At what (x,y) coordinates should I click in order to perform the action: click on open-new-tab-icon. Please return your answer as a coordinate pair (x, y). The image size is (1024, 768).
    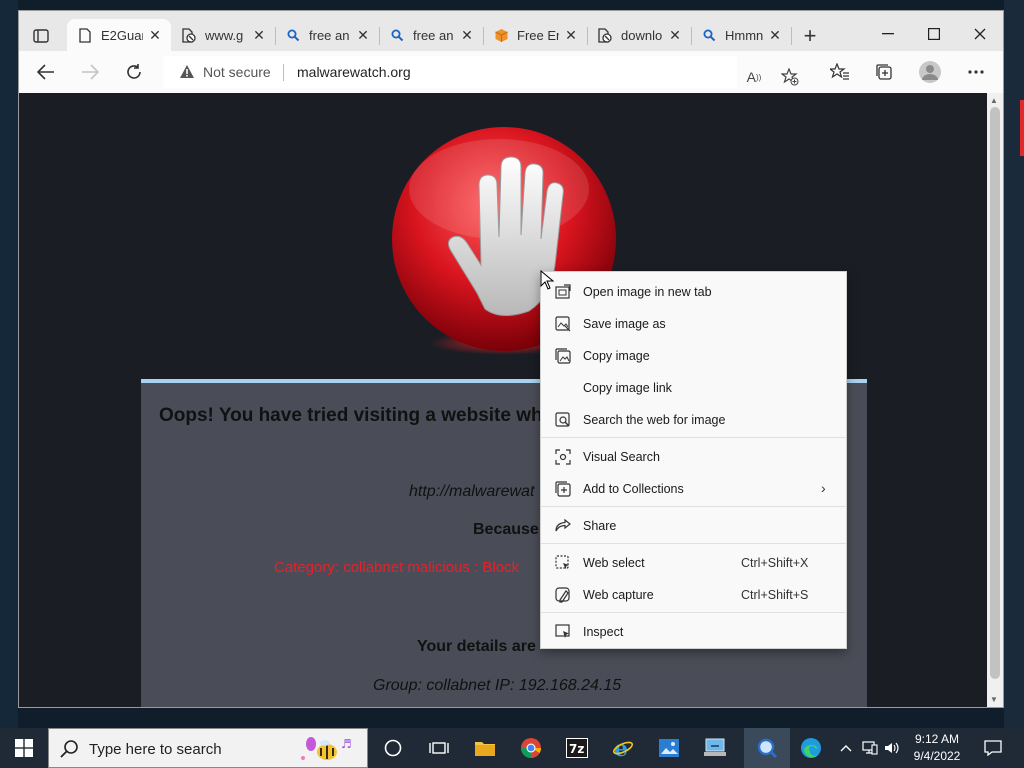
    Looking at the image, I should click on (563, 291).